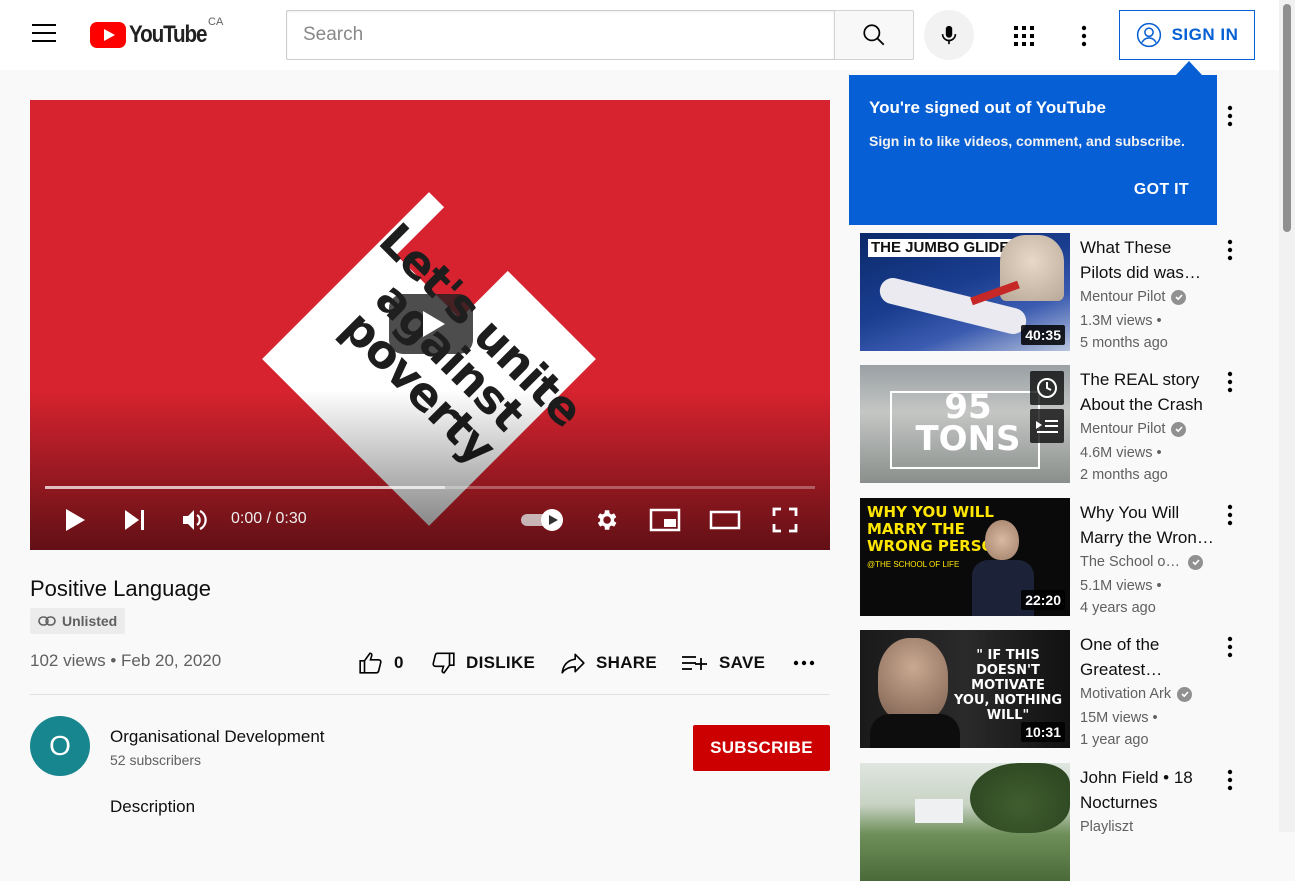 Image resolution: width=1295 pixels, height=881 pixels. I want to click on recommendation-title: One of the Greatest Speeches Ever, so click(1147, 657).